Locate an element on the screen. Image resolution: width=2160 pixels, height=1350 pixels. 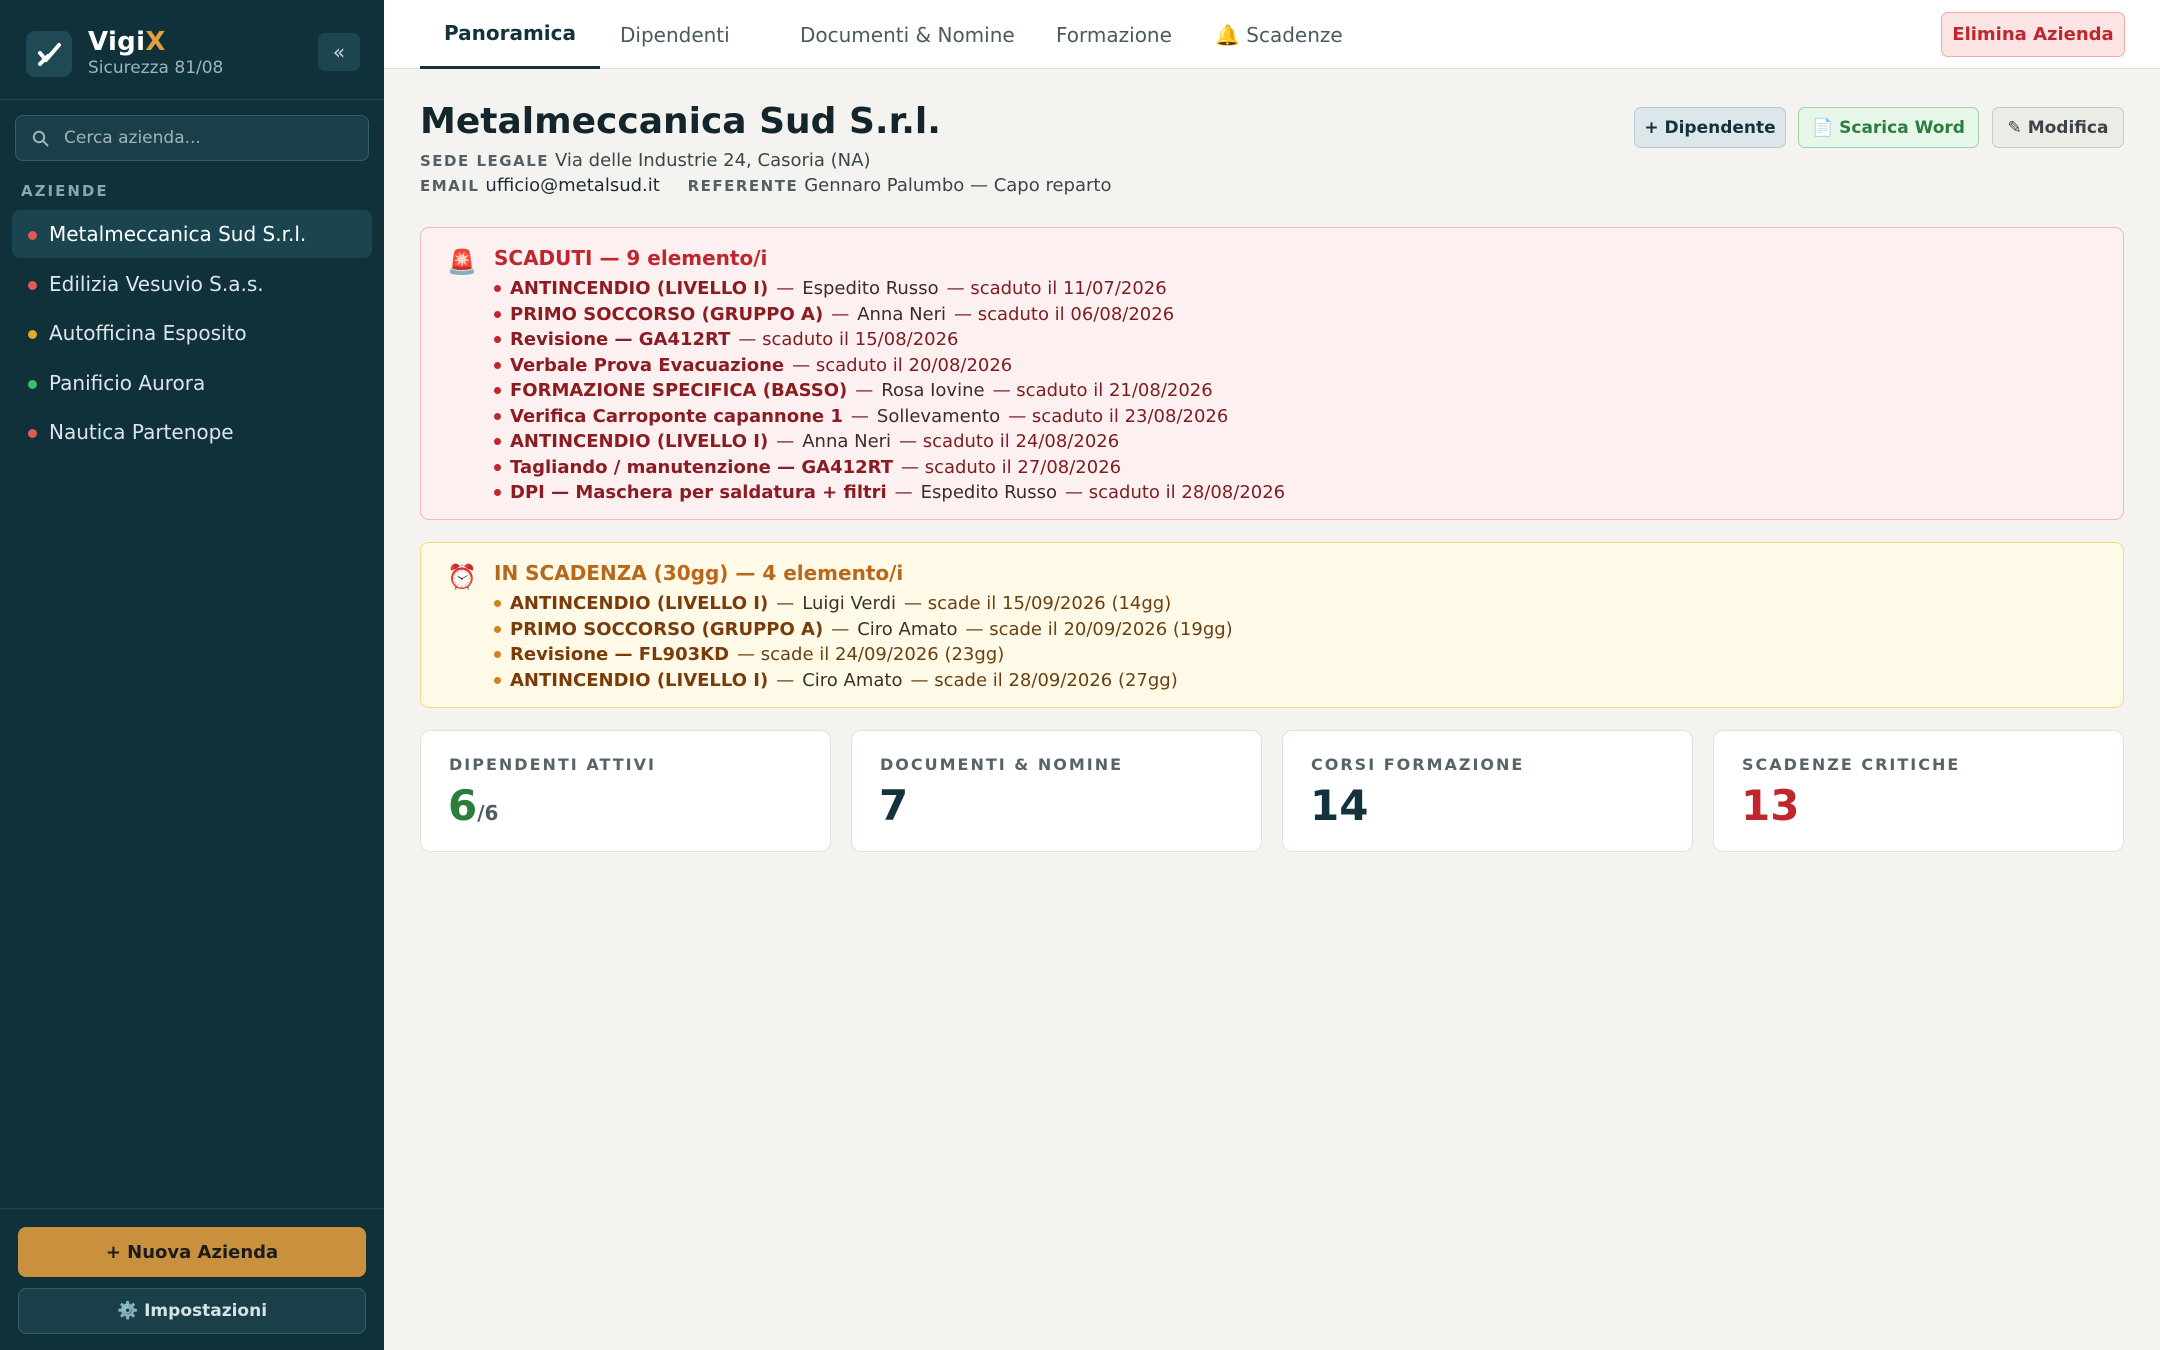
sidebar-company-item: Panificio Aurora is located at coordinates (192, 383).